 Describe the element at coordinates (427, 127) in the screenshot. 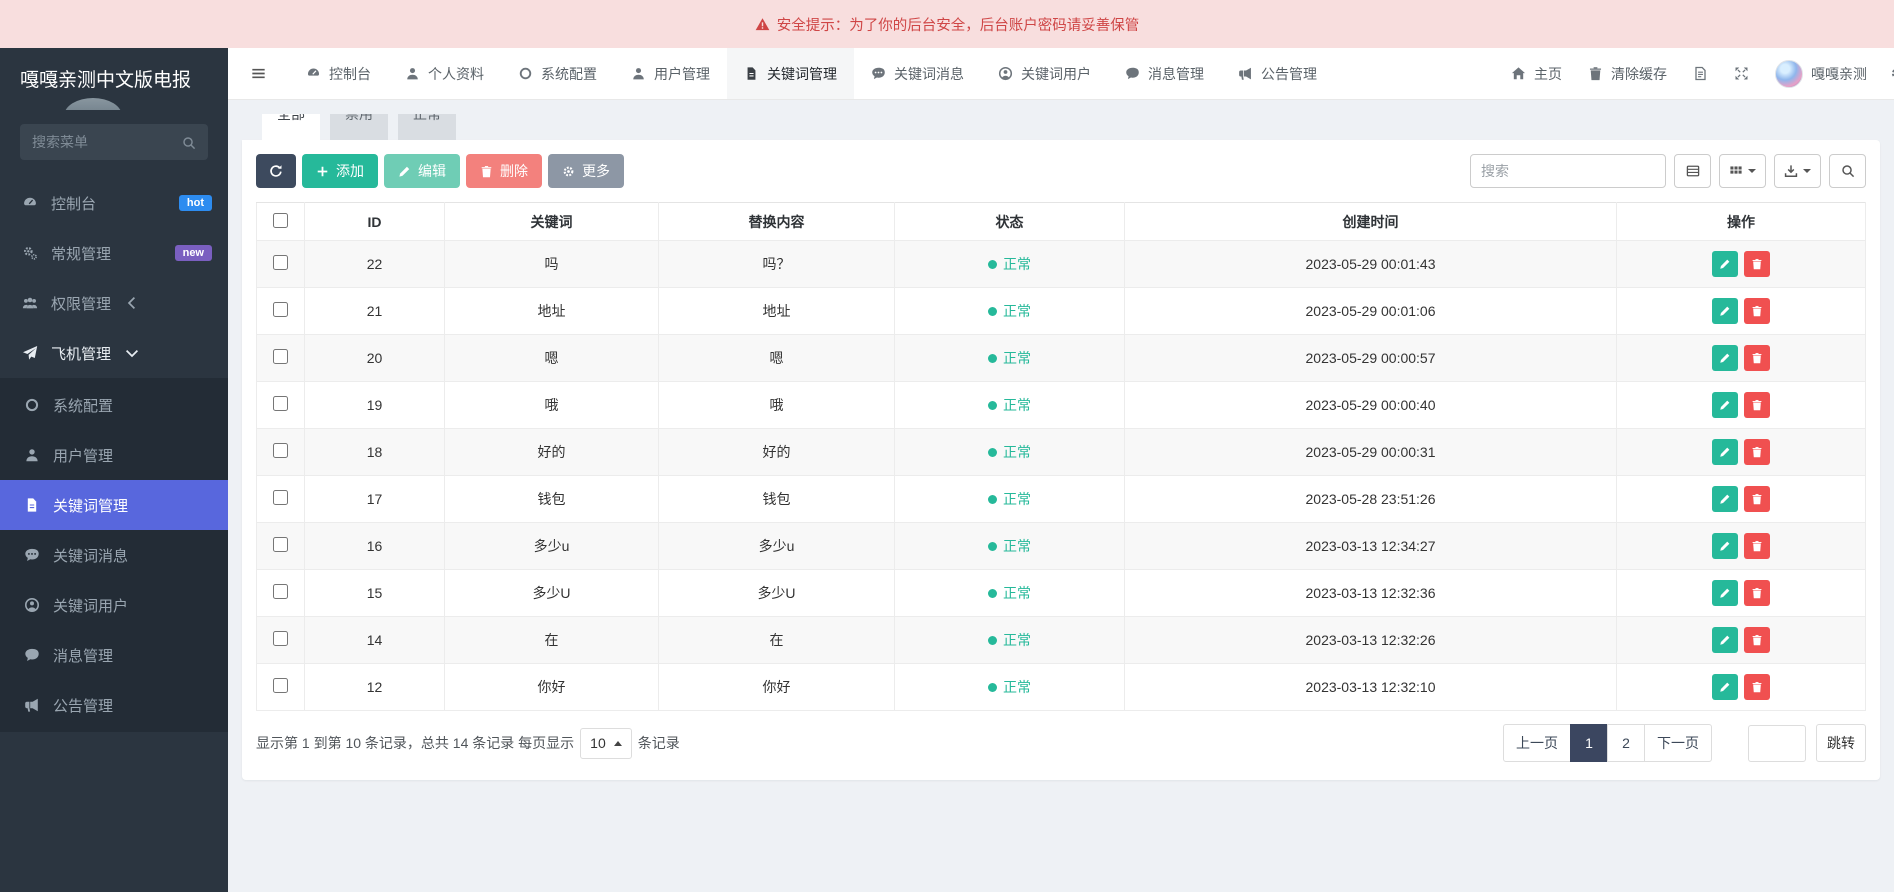

I see `filter-tab-normal: 正常` at that location.